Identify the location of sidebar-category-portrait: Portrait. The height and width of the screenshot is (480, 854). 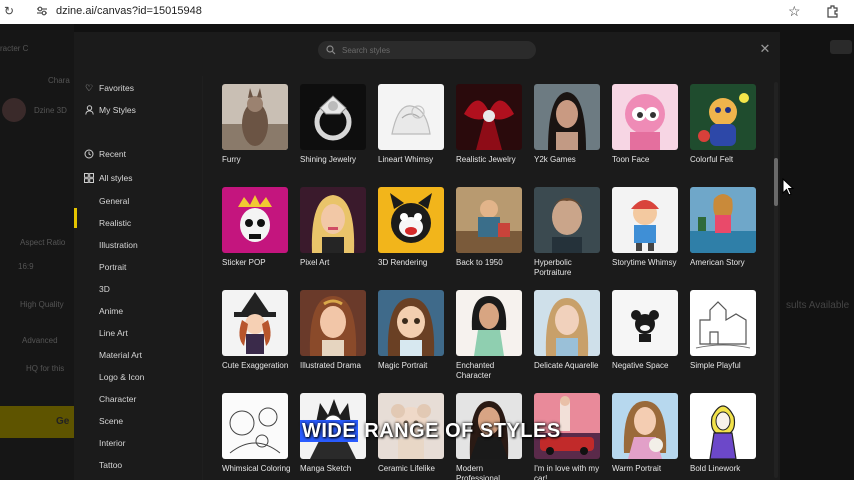
(112, 267).